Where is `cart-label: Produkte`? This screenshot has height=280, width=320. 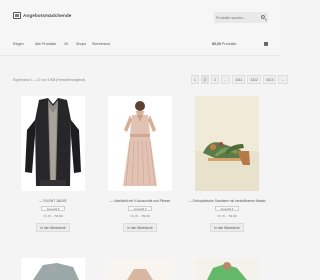
cart-label: Produkte is located at coordinates (229, 44).